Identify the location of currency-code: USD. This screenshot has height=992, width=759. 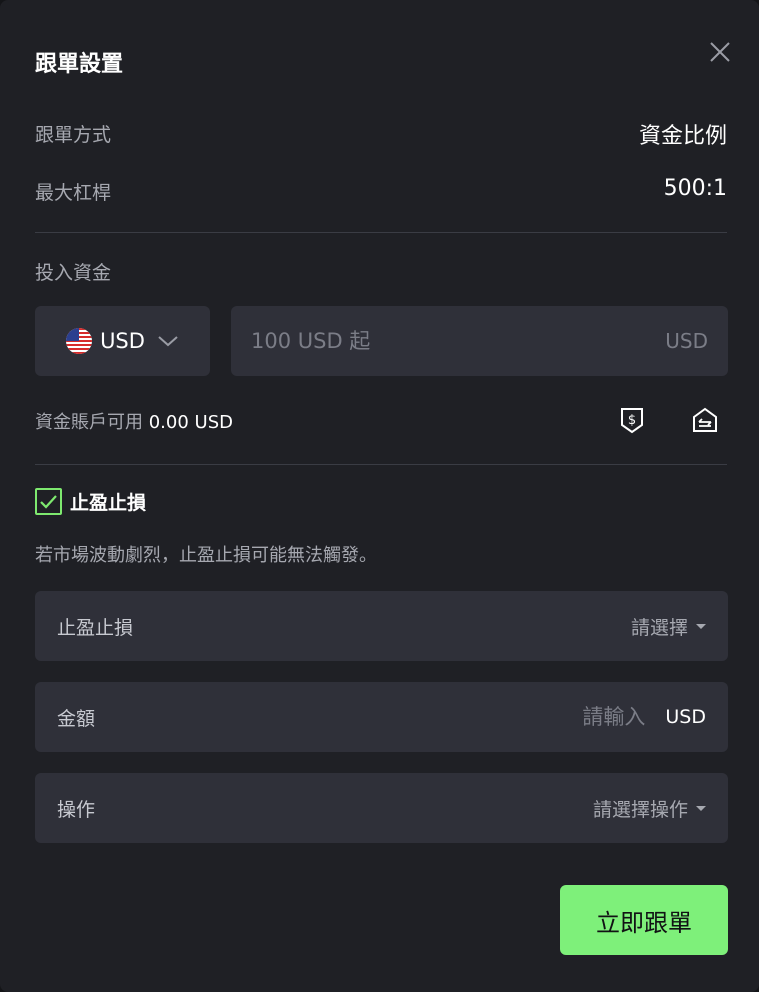
(122, 341).